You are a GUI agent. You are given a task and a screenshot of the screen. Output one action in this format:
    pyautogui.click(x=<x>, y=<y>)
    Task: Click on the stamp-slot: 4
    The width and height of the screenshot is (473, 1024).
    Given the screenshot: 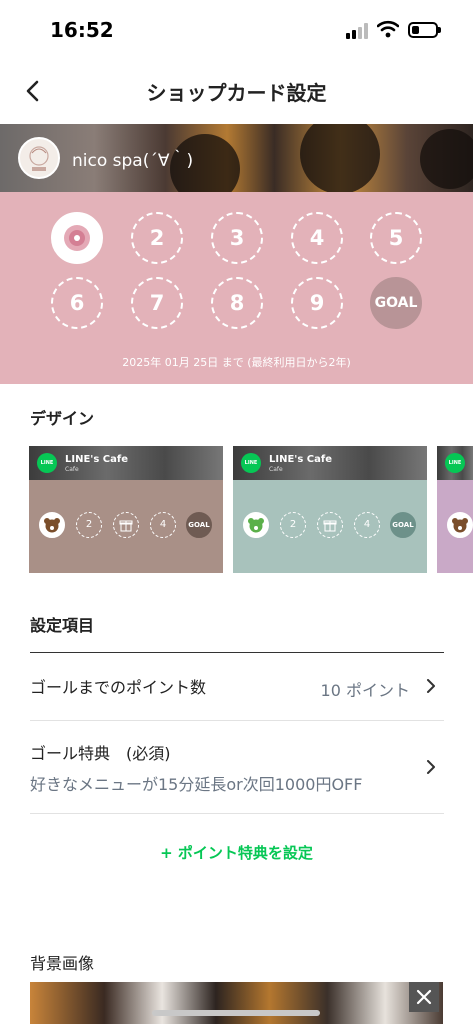 What is the action you would take?
    pyautogui.click(x=317, y=238)
    